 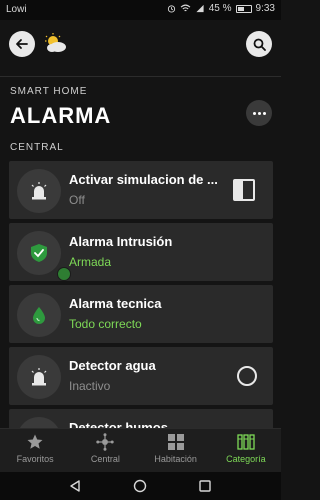 I want to click on partly-cloudy-icon, so click(x=55, y=43).